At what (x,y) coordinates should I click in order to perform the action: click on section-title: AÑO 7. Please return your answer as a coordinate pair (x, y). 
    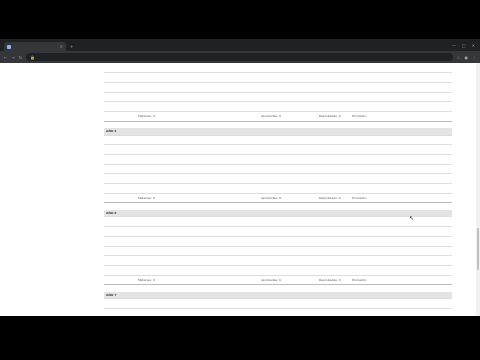
    Looking at the image, I should click on (278, 295).